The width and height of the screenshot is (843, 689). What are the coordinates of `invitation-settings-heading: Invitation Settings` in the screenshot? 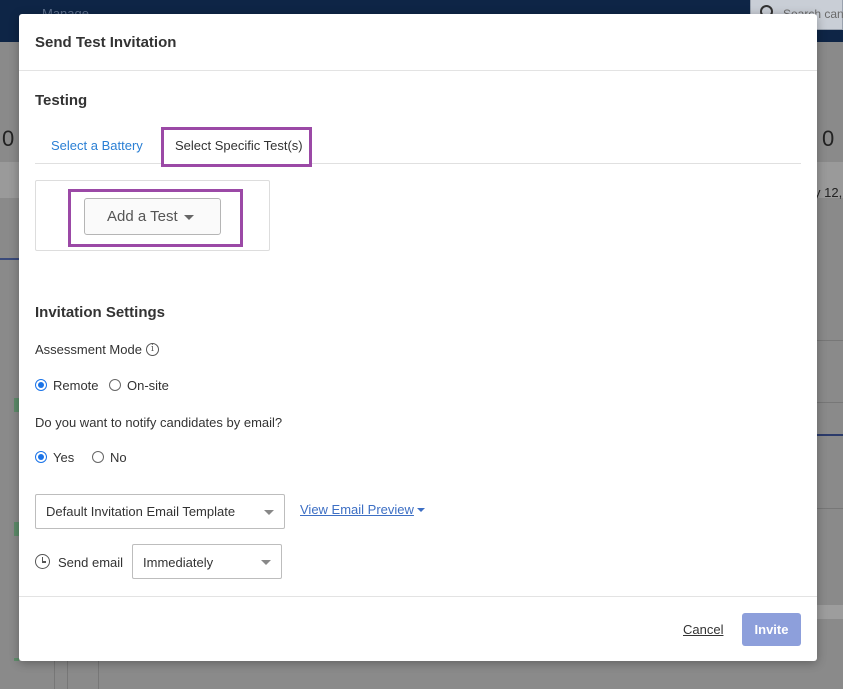 It's located at (100, 312).